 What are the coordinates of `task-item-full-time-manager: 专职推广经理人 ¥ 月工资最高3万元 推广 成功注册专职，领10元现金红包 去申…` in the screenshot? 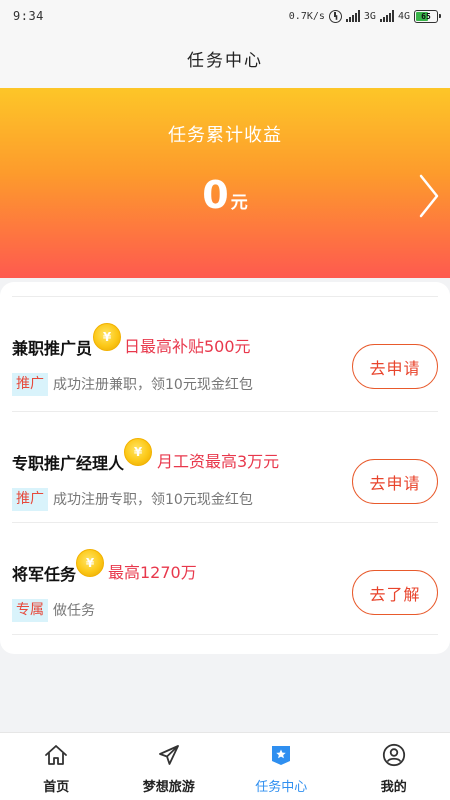 It's located at (225, 468).